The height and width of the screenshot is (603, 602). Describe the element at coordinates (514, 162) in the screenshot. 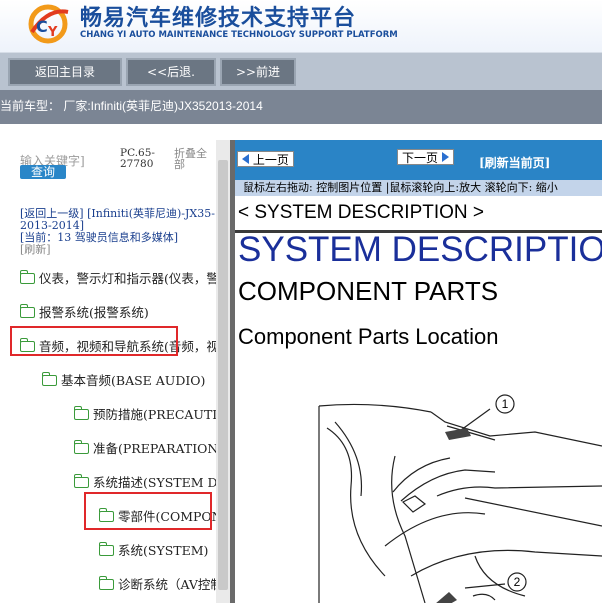

I see `refresh-page-button: [刷新当前页]` at that location.